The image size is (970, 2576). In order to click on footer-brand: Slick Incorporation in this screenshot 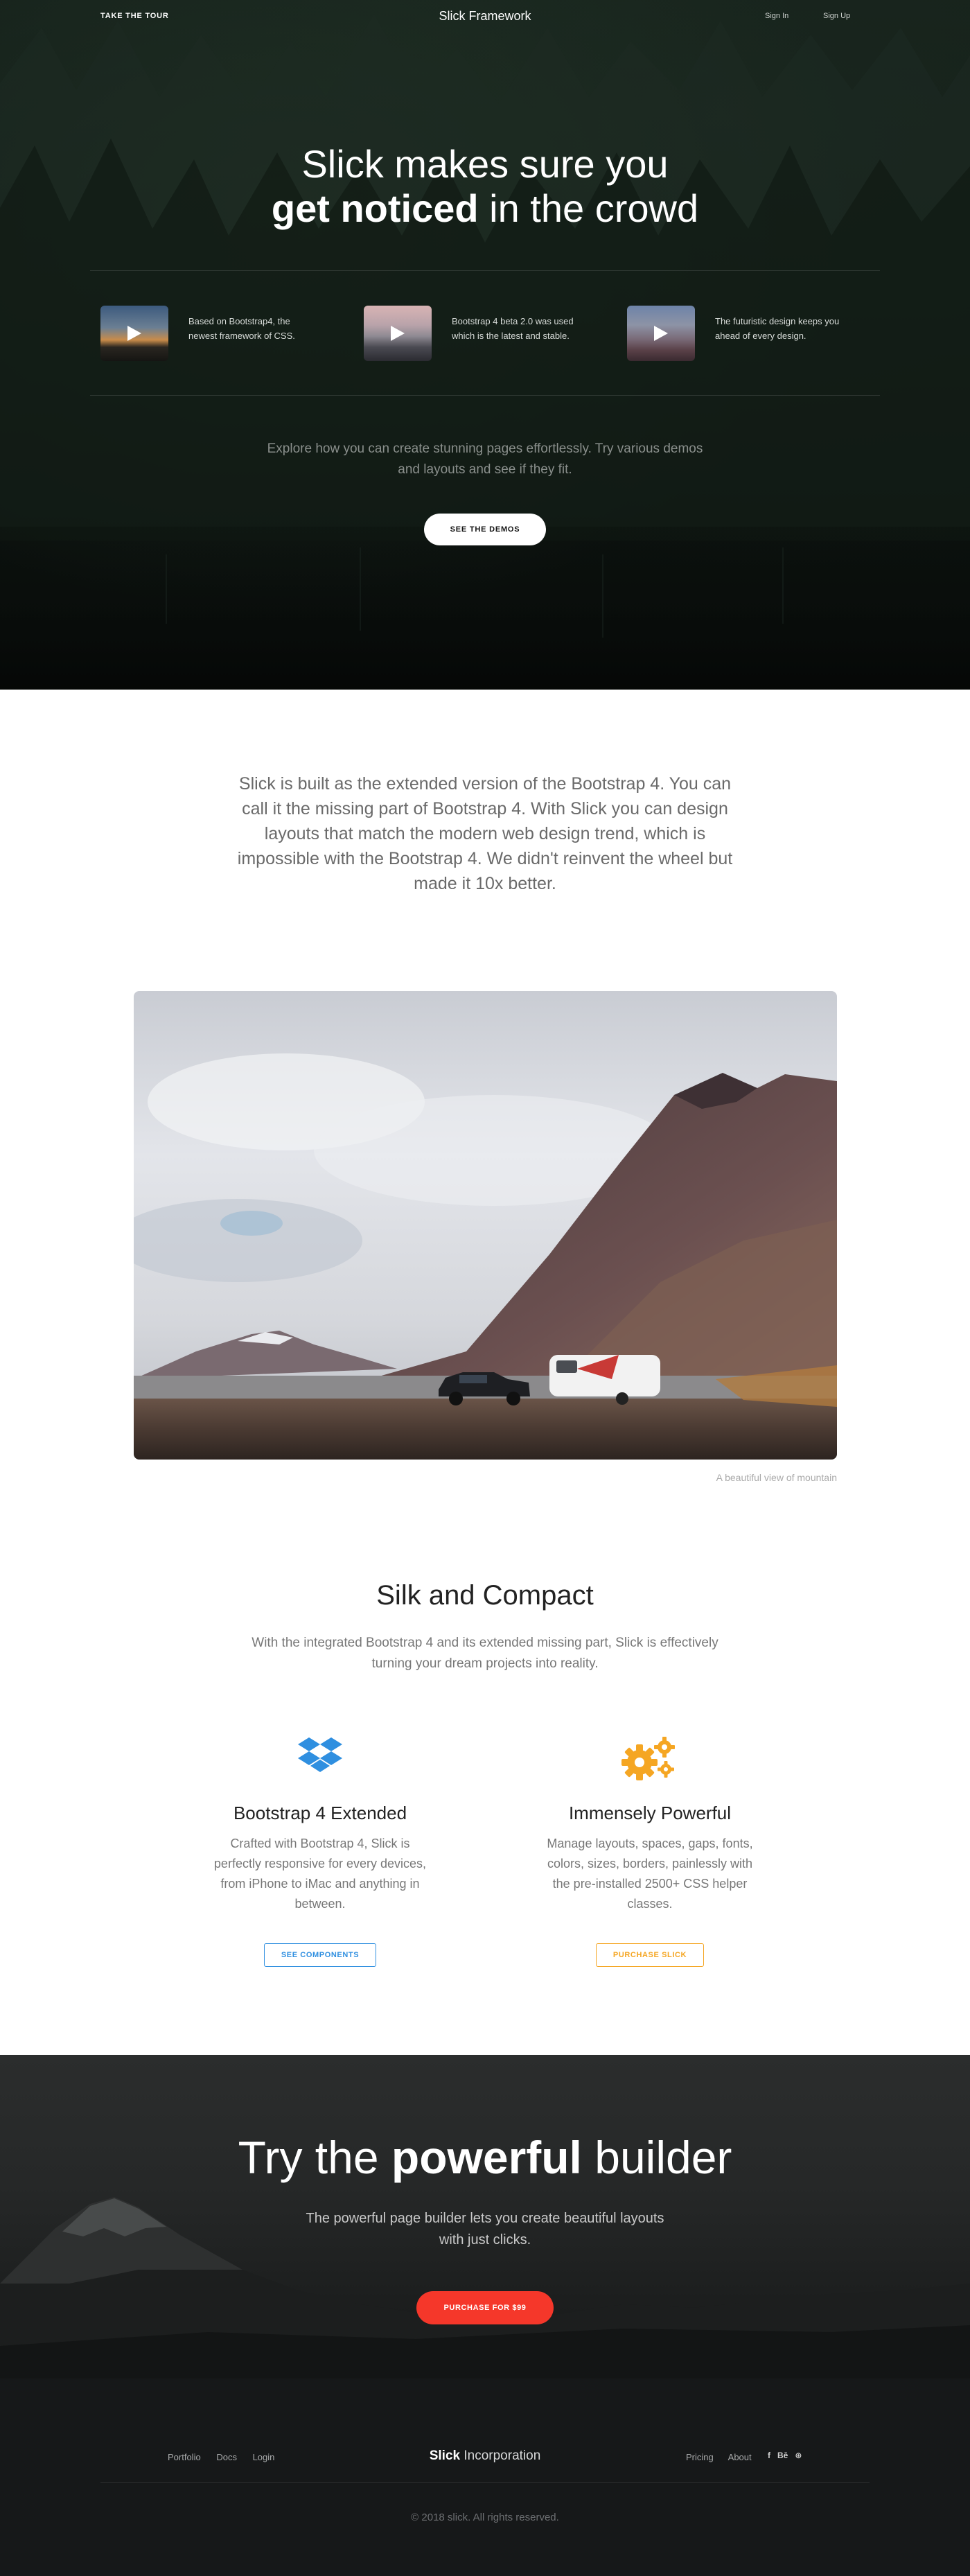, I will do `click(485, 2456)`.